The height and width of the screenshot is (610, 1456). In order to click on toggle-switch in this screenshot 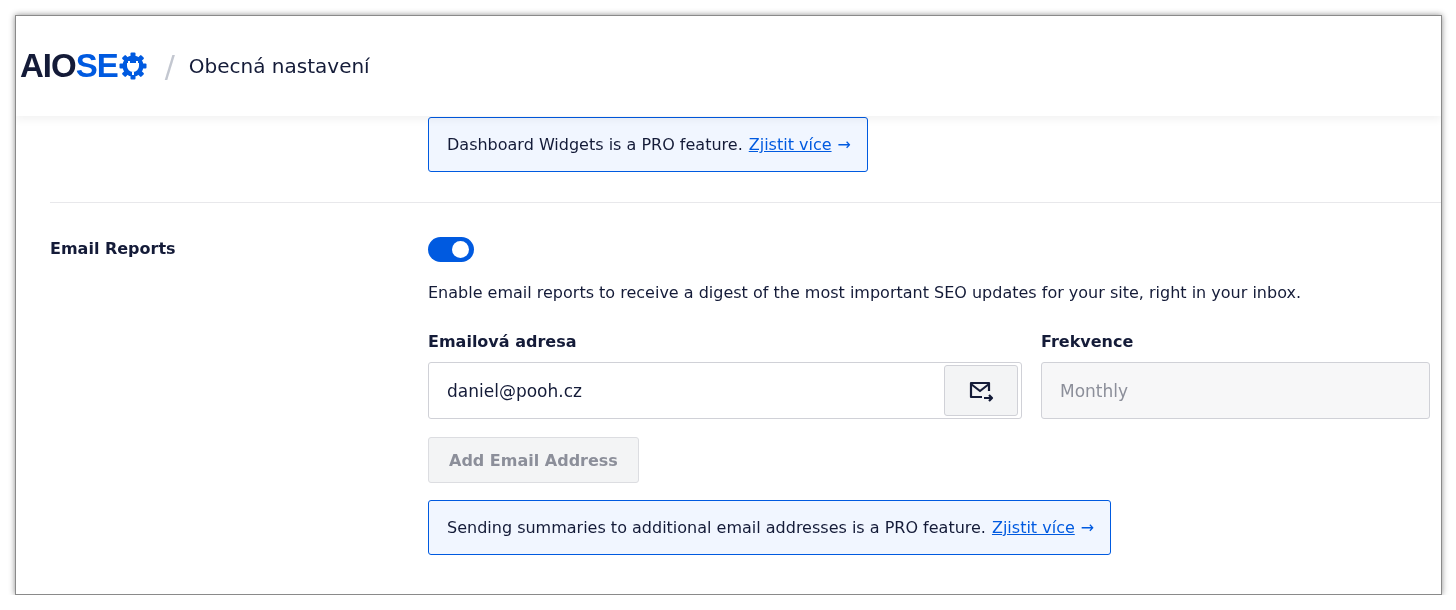, I will do `click(451, 249)`.